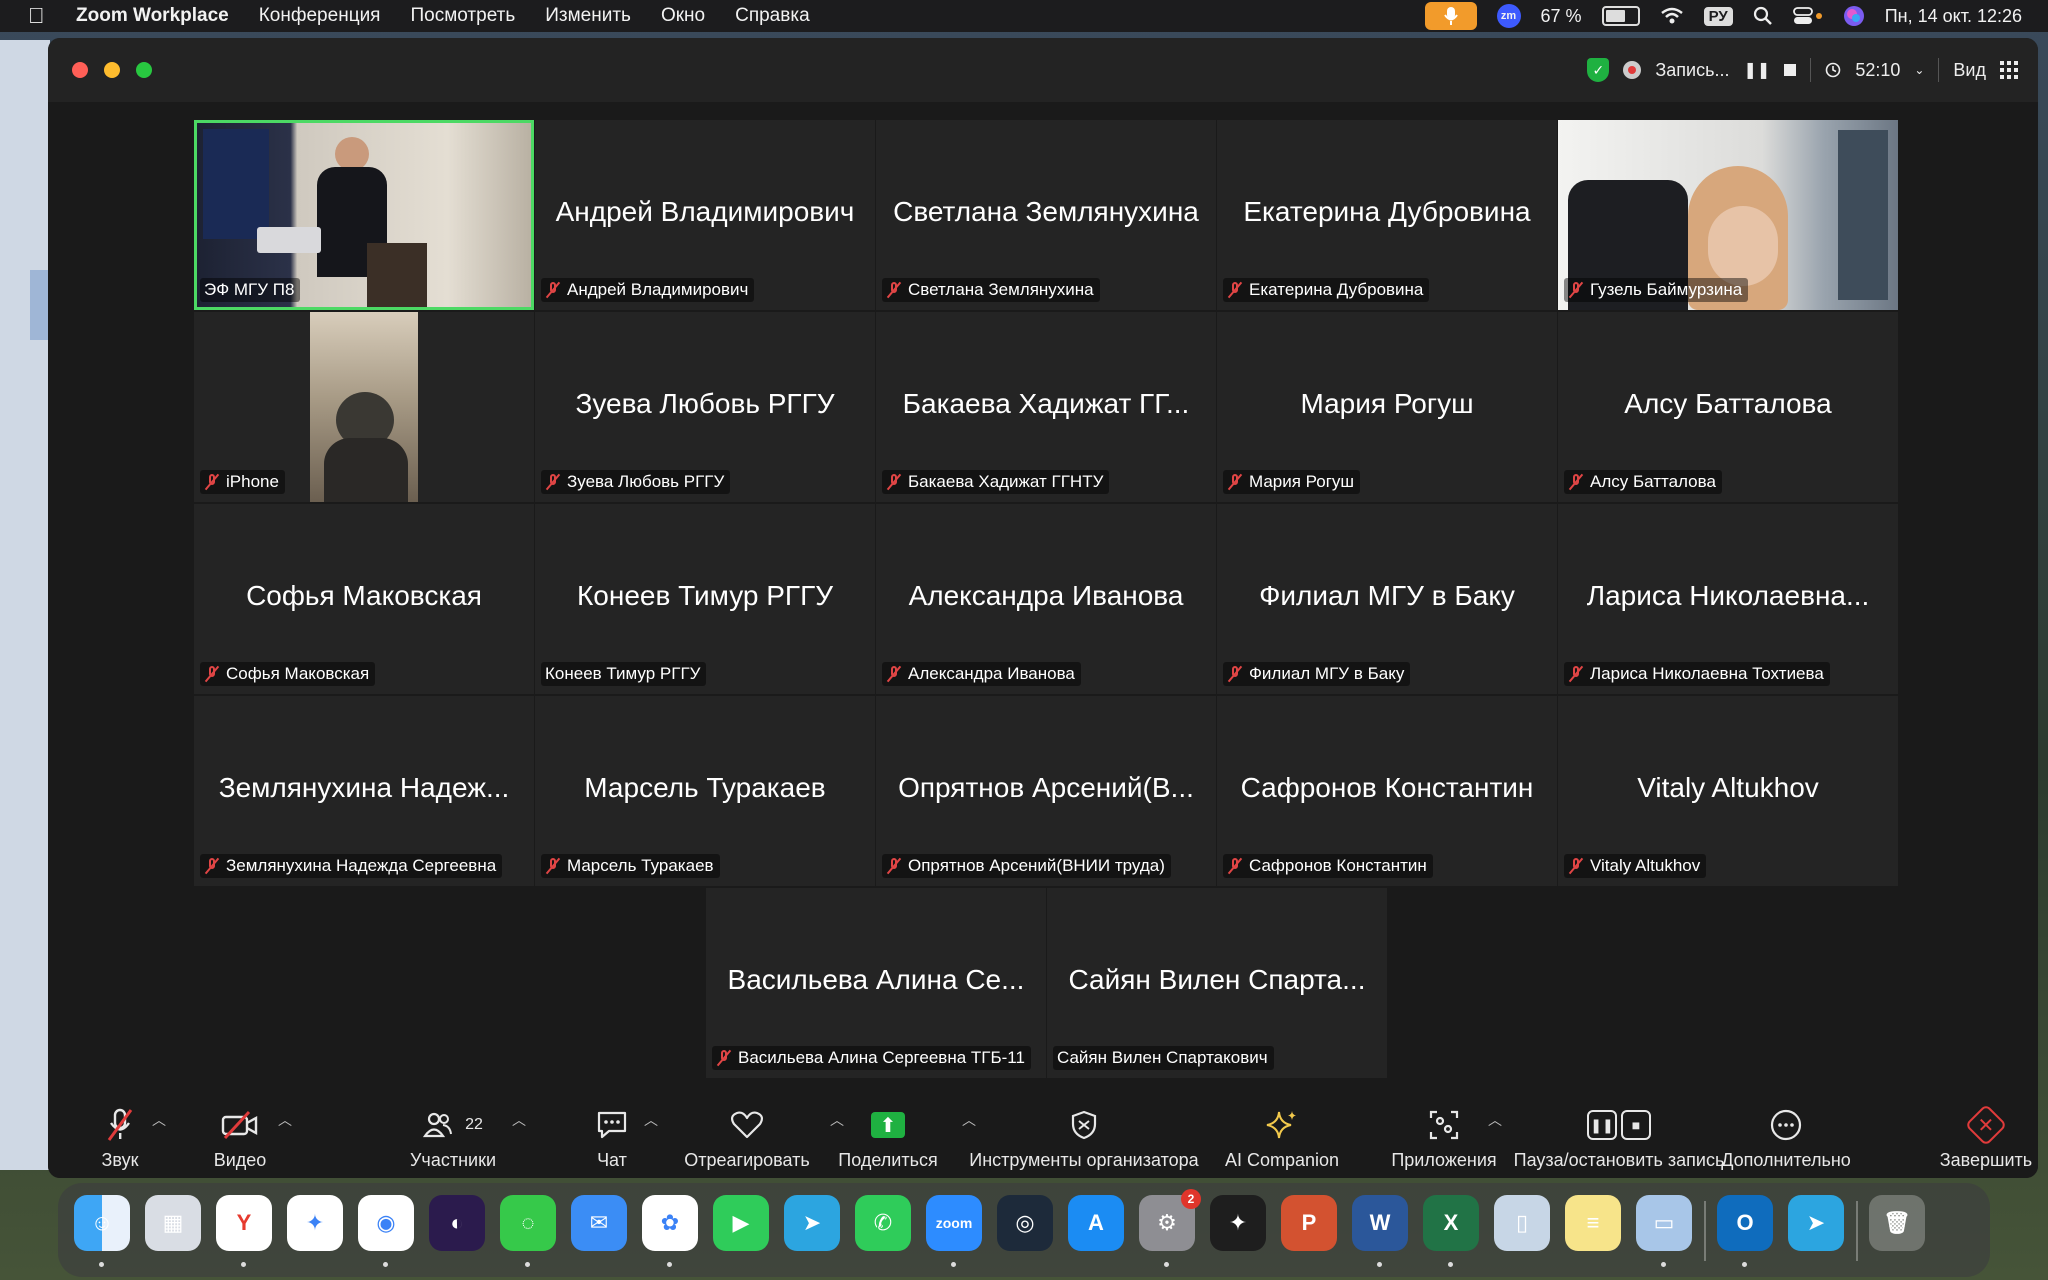 The width and height of the screenshot is (2048, 1280). What do you see at coordinates (1757, 70) in the screenshot?
I see `pause-recording-icon: ❚❚` at bounding box center [1757, 70].